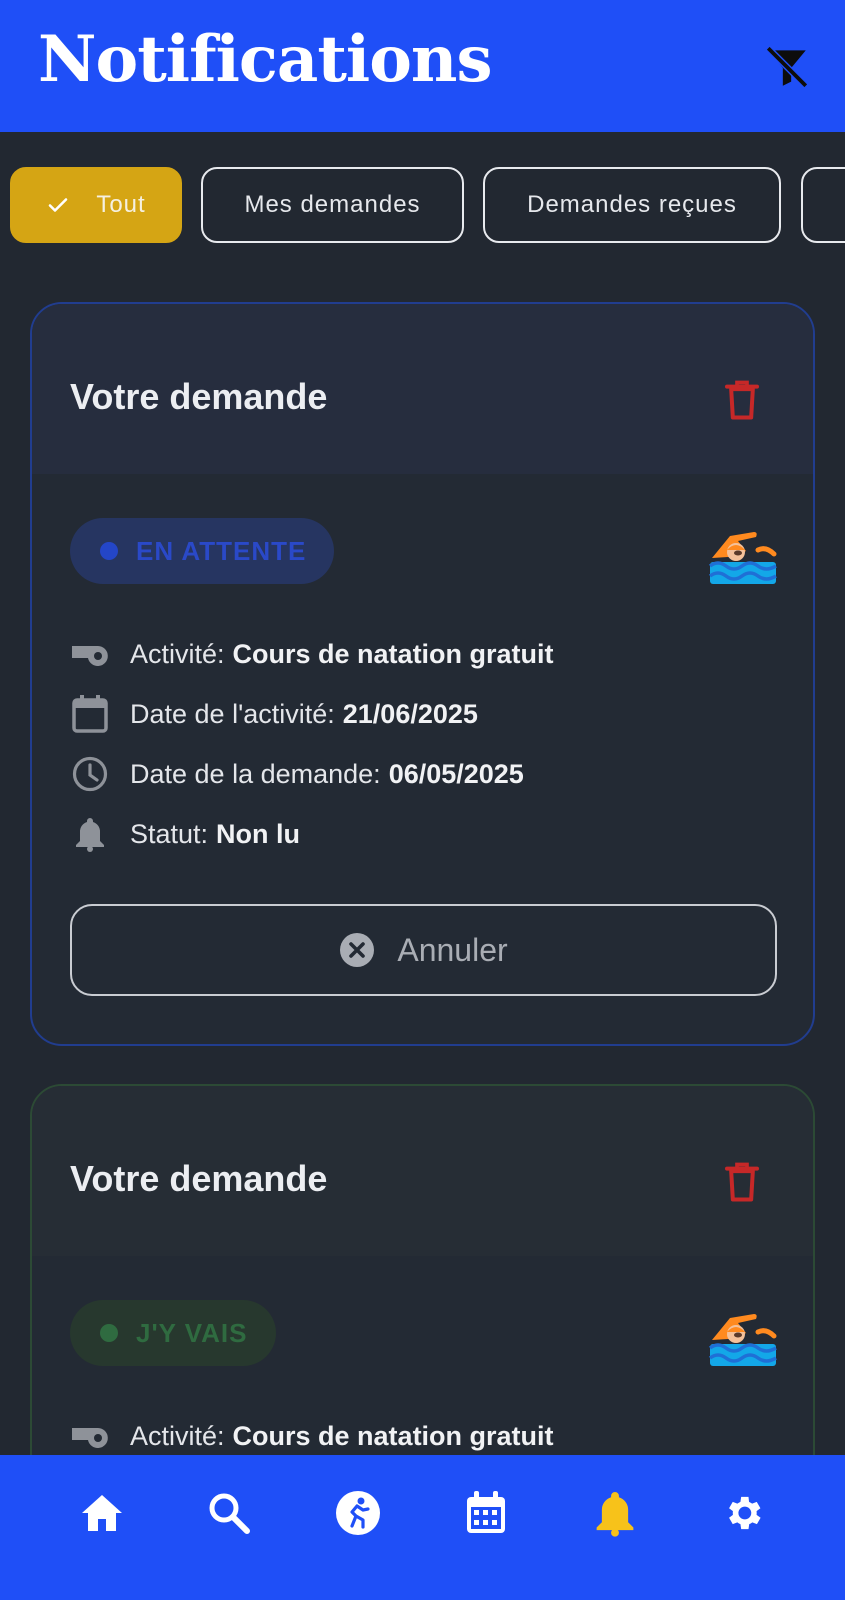 The height and width of the screenshot is (1600, 845). I want to click on chip-label: Demandes reçues, so click(632, 204).